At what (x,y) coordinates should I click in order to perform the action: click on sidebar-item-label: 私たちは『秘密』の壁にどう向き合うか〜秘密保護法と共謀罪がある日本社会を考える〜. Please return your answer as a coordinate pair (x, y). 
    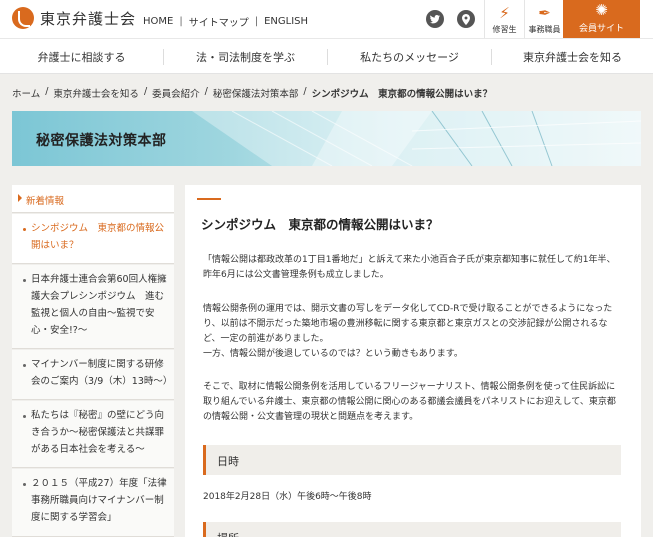
    Looking at the image, I should click on (98, 432).